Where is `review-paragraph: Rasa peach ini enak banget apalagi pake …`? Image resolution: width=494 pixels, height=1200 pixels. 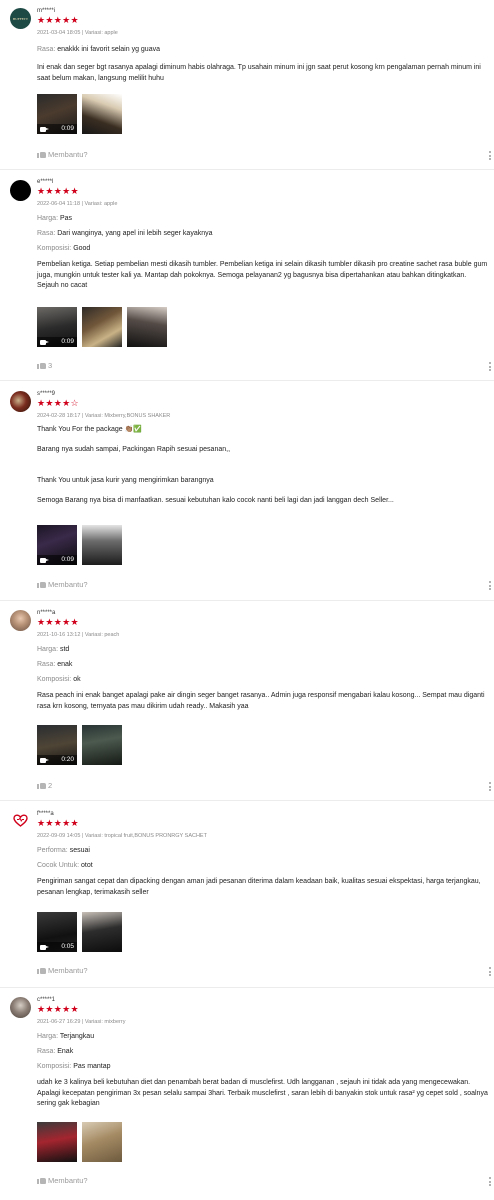
review-paragraph: Rasa peach ini enak banget apalagi pake … is located at coordinates (261, 701).